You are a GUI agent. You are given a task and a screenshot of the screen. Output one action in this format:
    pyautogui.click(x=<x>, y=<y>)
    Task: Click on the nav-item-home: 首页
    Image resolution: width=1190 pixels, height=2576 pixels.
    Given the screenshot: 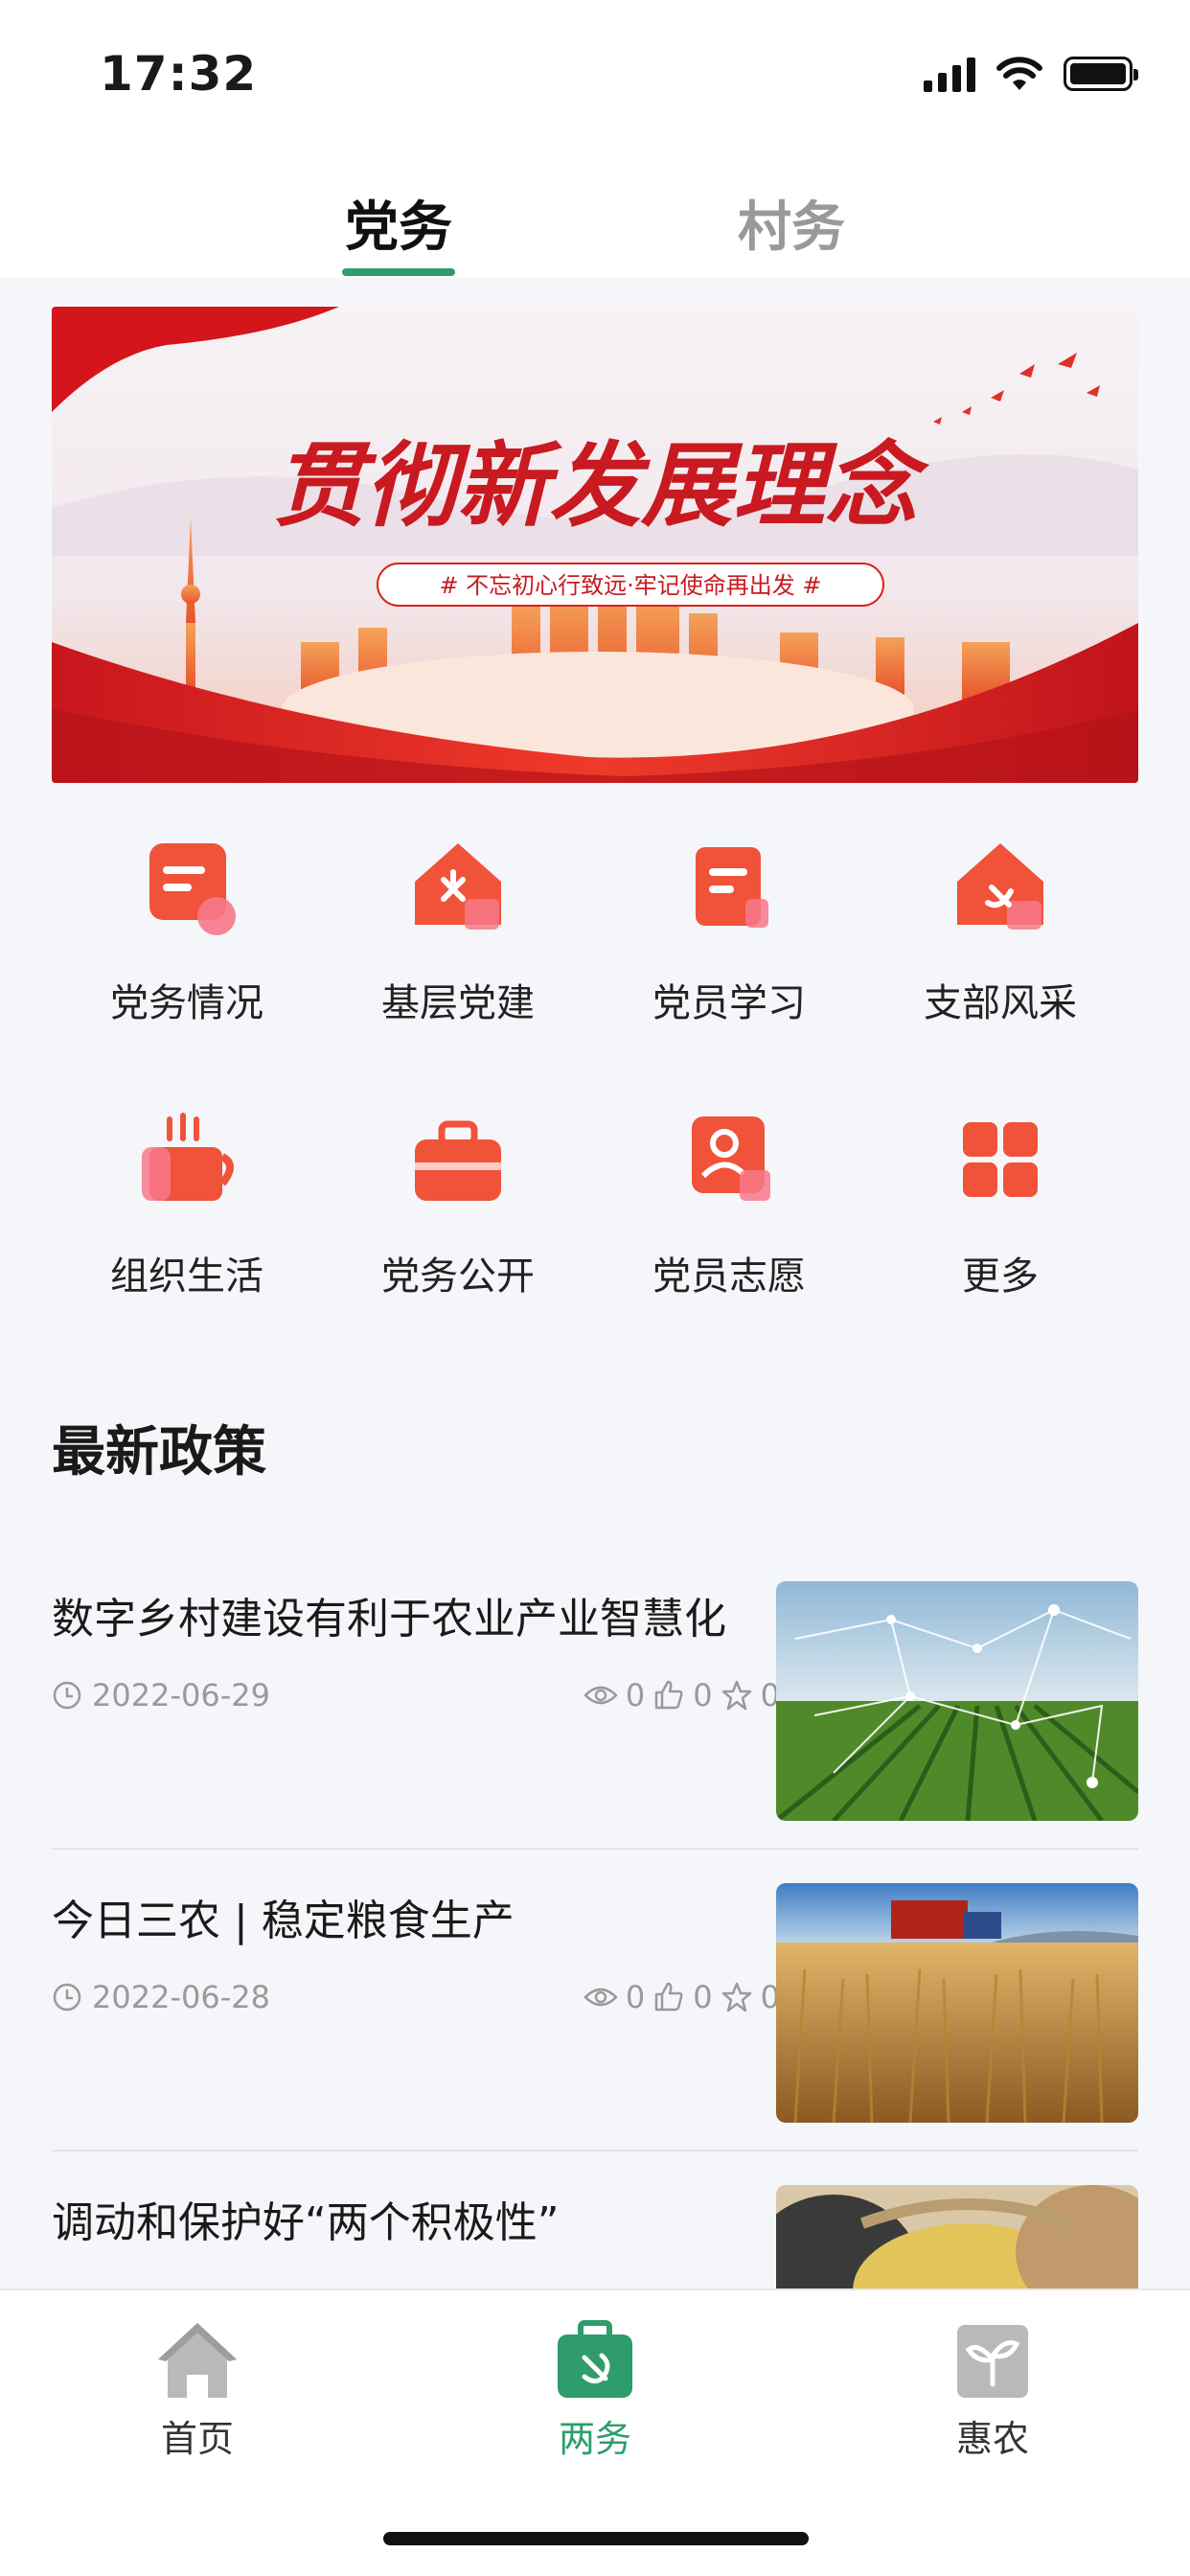 What is the action you would take?
    pyautogui.click(x=197, y=2389)
    